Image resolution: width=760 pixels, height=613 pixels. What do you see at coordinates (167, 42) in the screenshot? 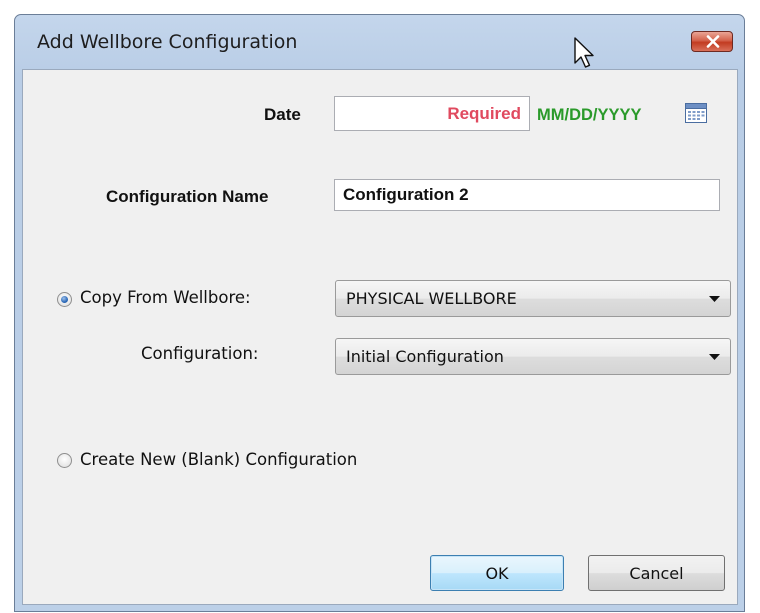
I see `dialog-title: Add Wellbore Configuration` at bounding box center [167, 42].